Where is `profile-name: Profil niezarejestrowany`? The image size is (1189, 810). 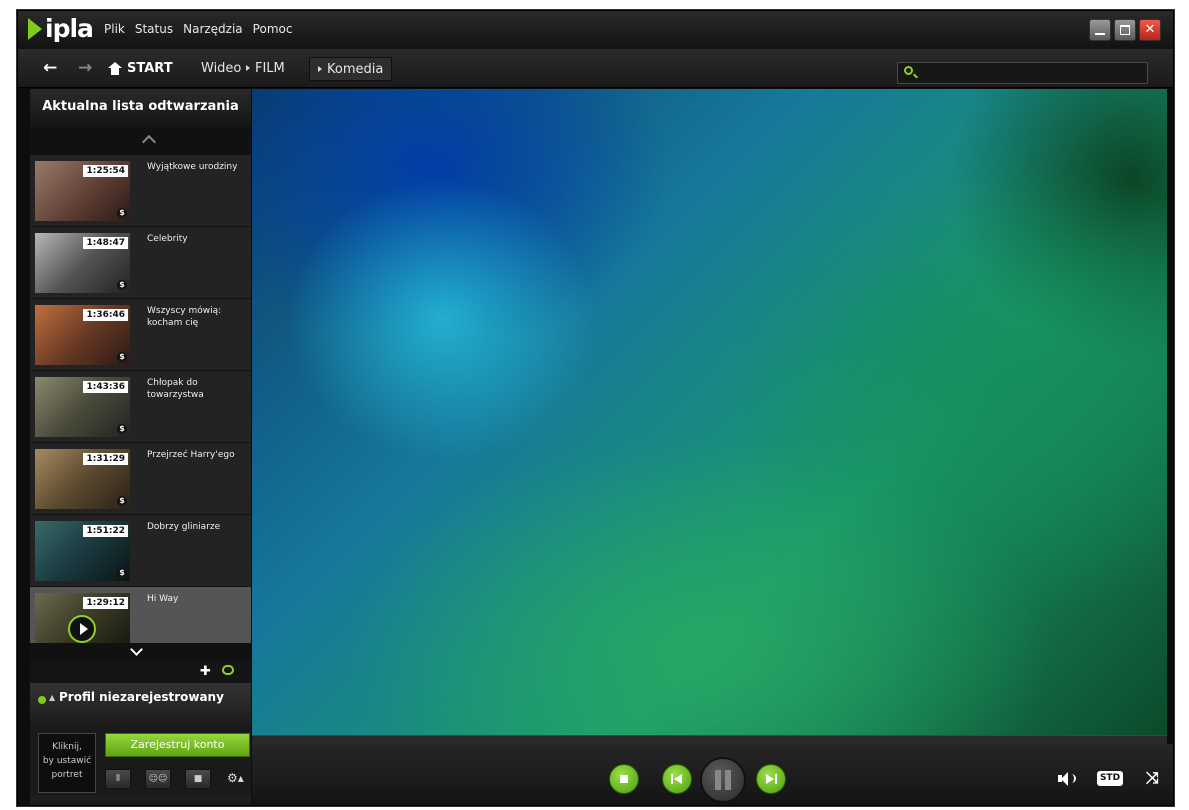
profile-name: Profil niezarejestrowany is located at coordinates (141, 697).